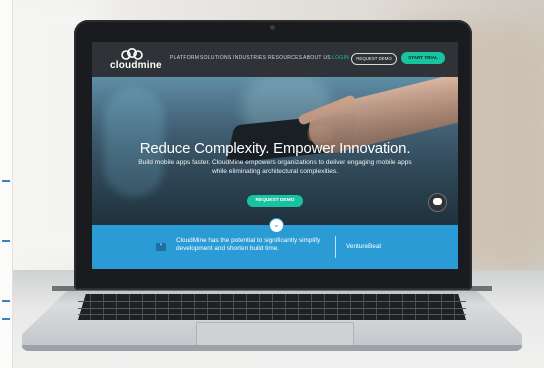 This screenshot has width=544, height=368. I want to click on nav-solutions: SOLUTIONS, so click(216, 58).